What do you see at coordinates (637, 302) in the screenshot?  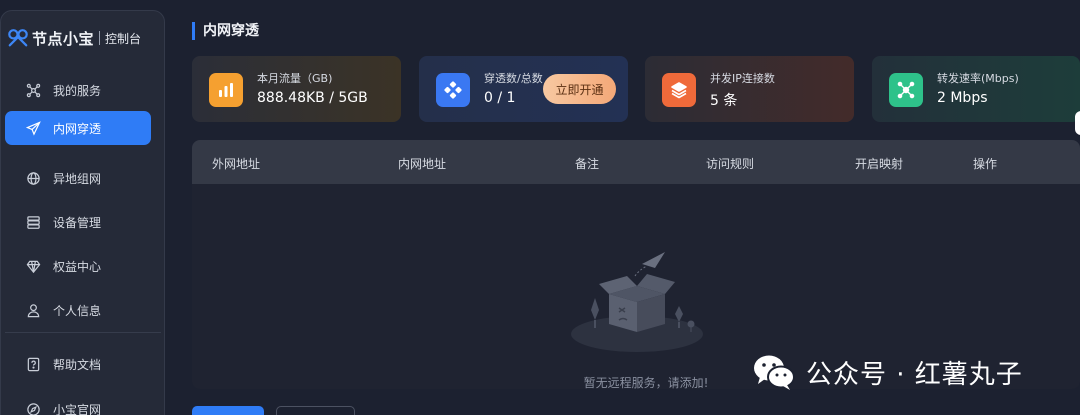 I see `empty-box-illustration` at bounding box center [637, 302].